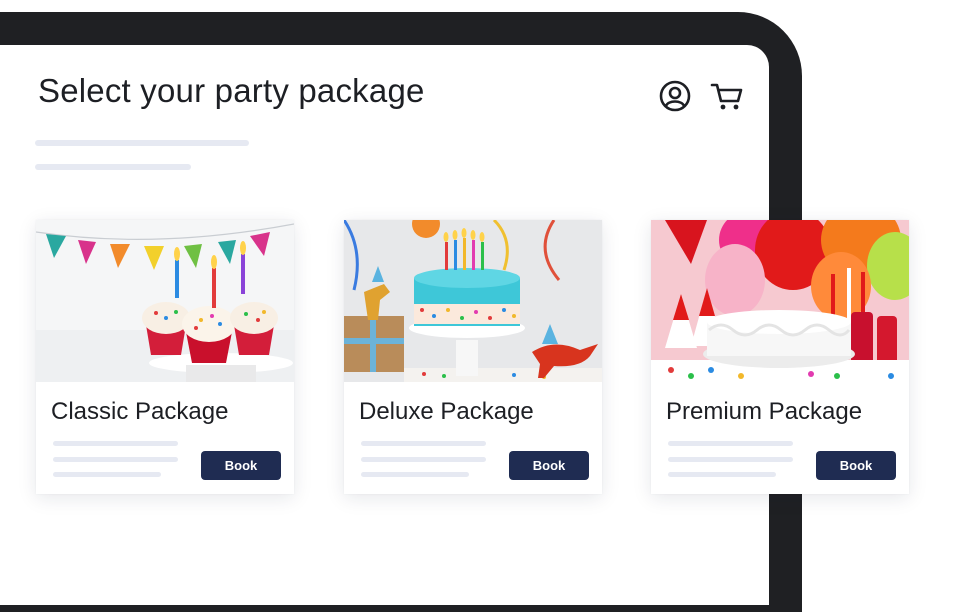 This screenshot has width=966, height=612. I want to click on party-cake-image, so click(780, 301).